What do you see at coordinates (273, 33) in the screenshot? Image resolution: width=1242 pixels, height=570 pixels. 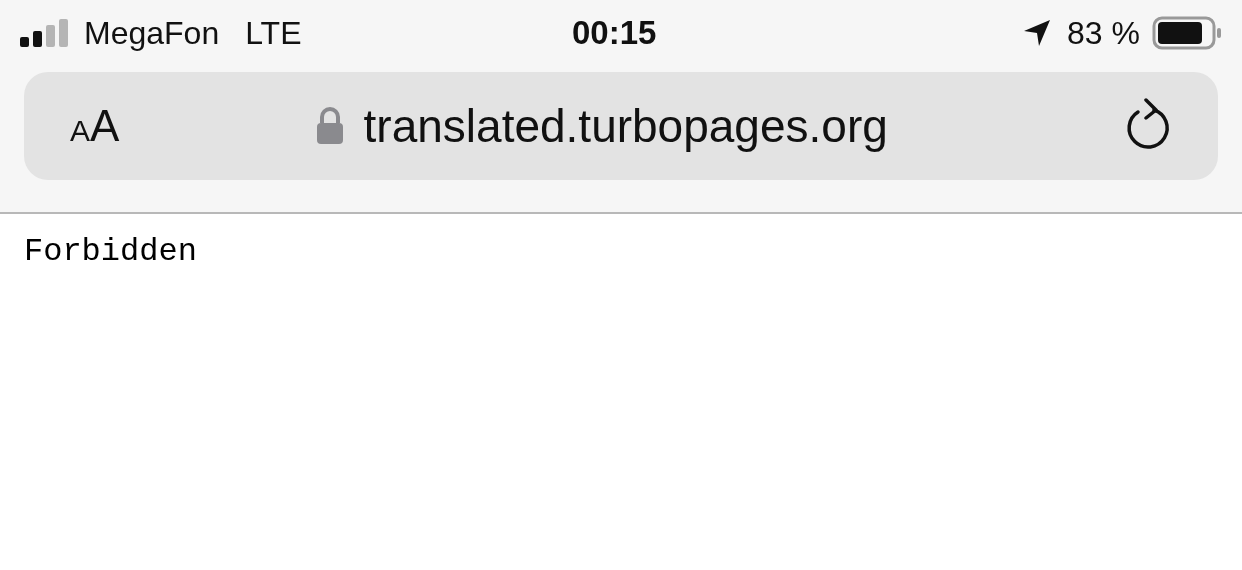 I see `network-type: LTE` at bounding box center [273, 33].